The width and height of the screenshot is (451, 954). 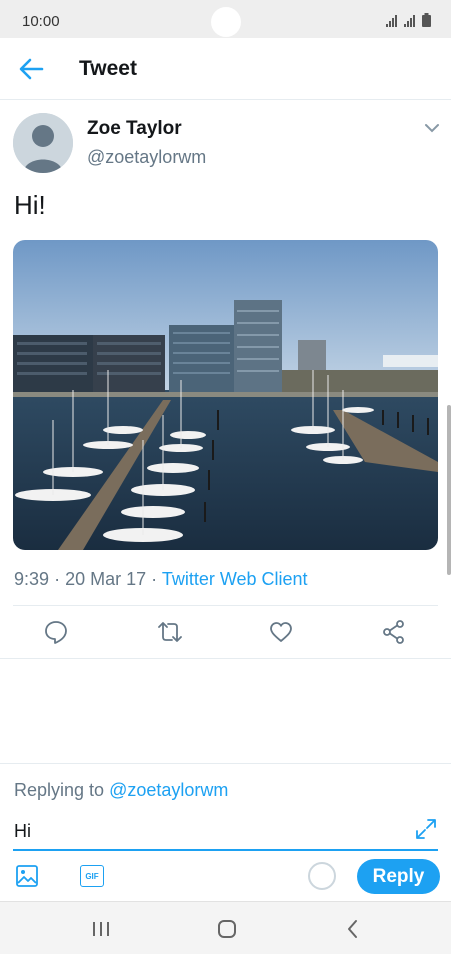 I want to click on status-time: 10:00, so click(x=41, y=21).